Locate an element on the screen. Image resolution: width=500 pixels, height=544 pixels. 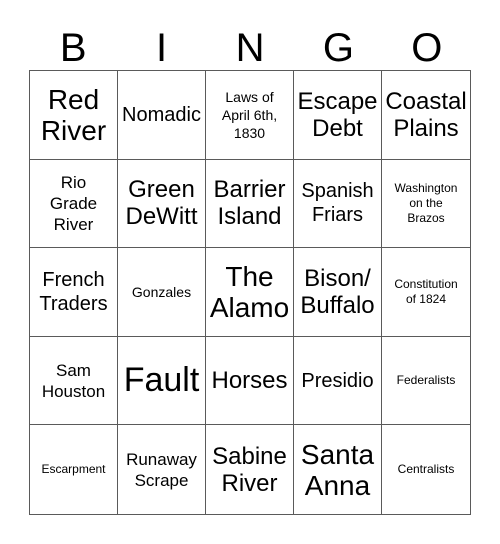
bingo-cell-r2c4: Spanish Friars is located at coordinates (338, 204).